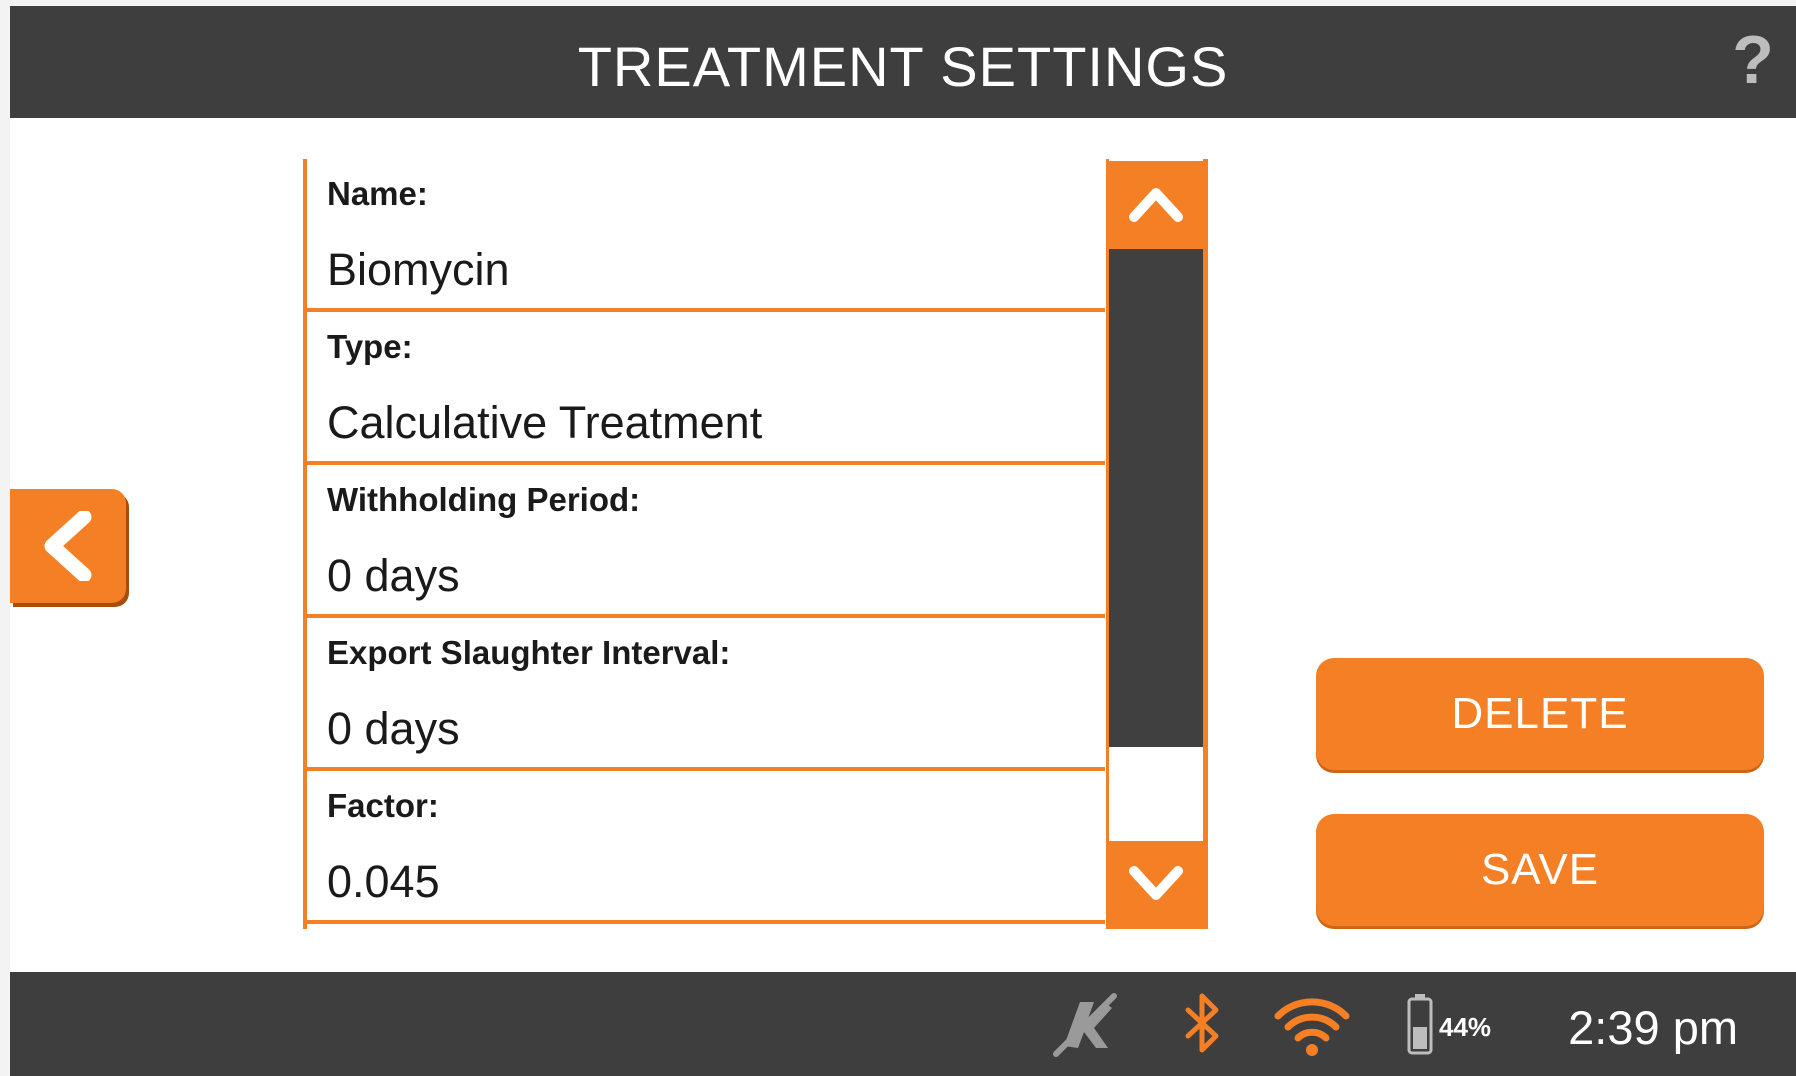  Describe the element at coordinates (377, 193) in the screenshot. I see `field-label: Name:` at that location.